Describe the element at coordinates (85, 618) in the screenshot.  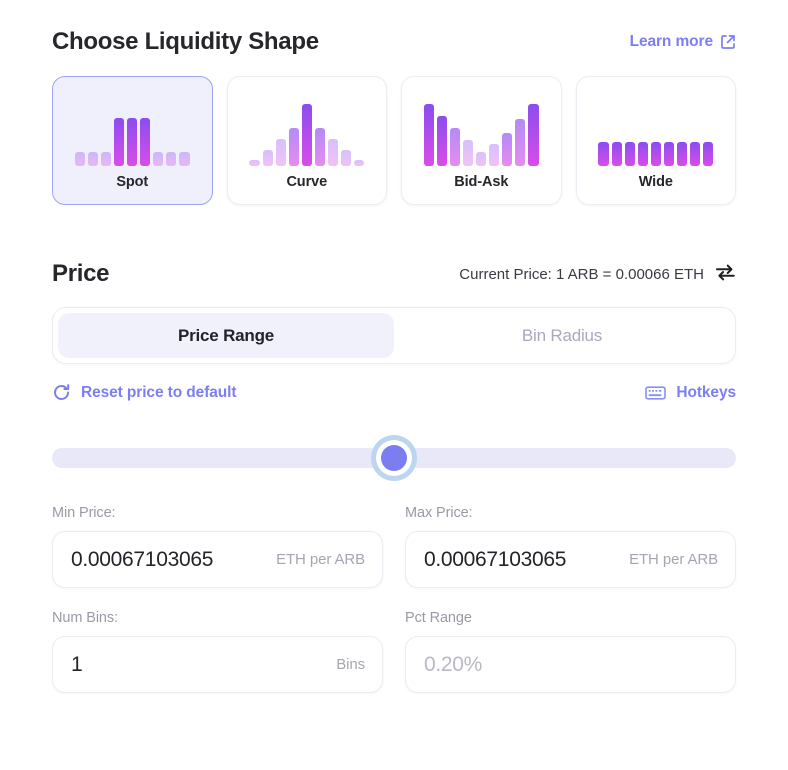
I see `field-label: Num Bins:` at that location.